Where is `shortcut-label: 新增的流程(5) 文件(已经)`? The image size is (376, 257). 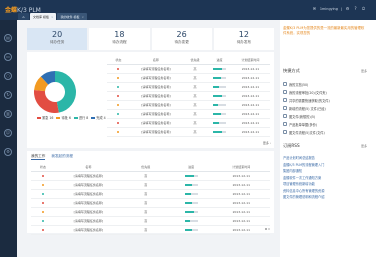
shortcut-label: 新增的流程(5) 文件(已经) is located at coordinates (307, 108).